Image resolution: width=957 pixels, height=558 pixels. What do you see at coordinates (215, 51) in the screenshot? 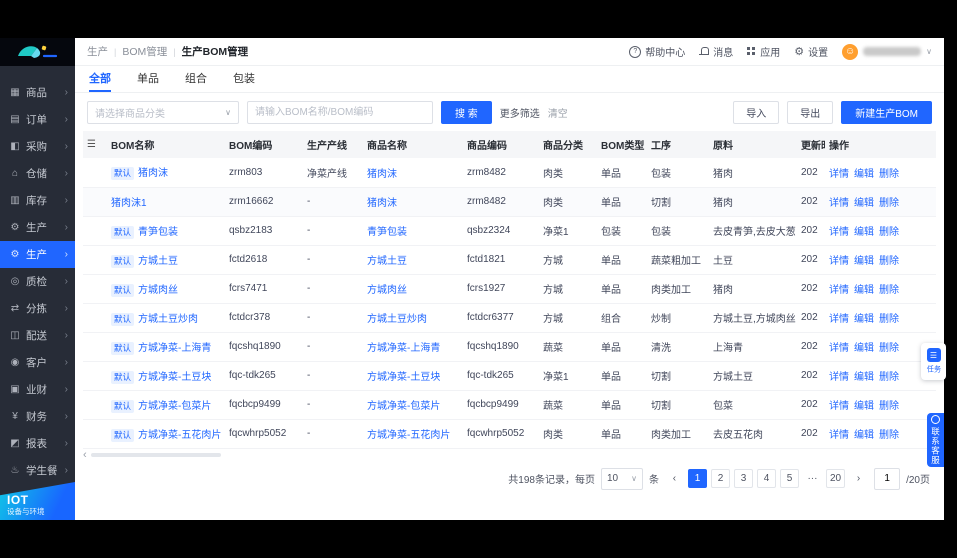
I see `breadcrumb-item: 生产BOM管理` at bounding box center [215, 51].